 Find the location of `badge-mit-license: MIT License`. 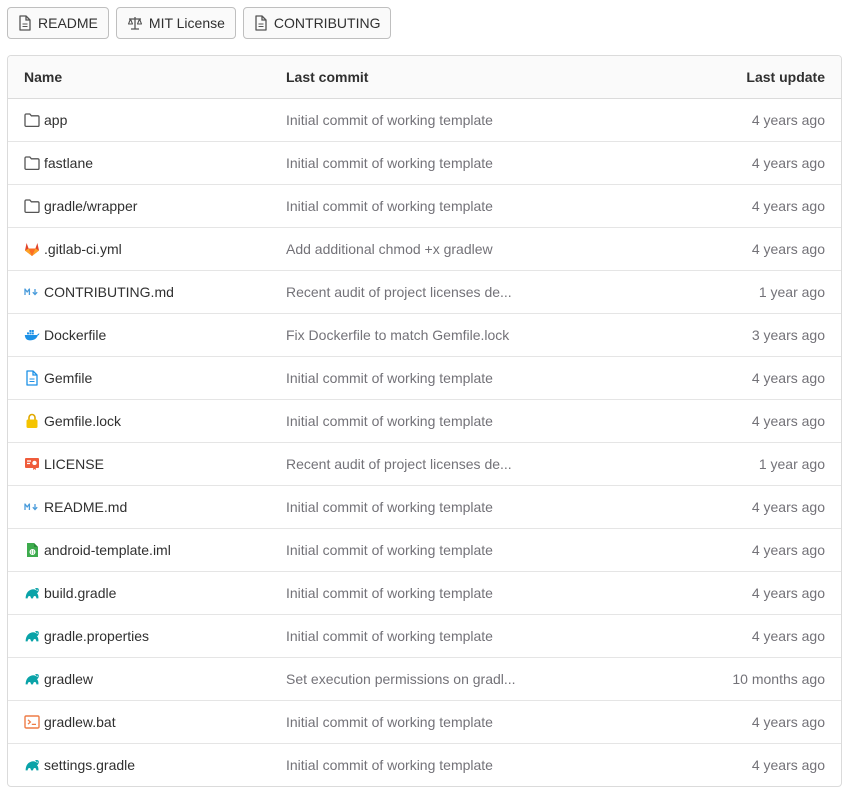

badge-mit-license: MIT License is located at coordinates (175, 23).